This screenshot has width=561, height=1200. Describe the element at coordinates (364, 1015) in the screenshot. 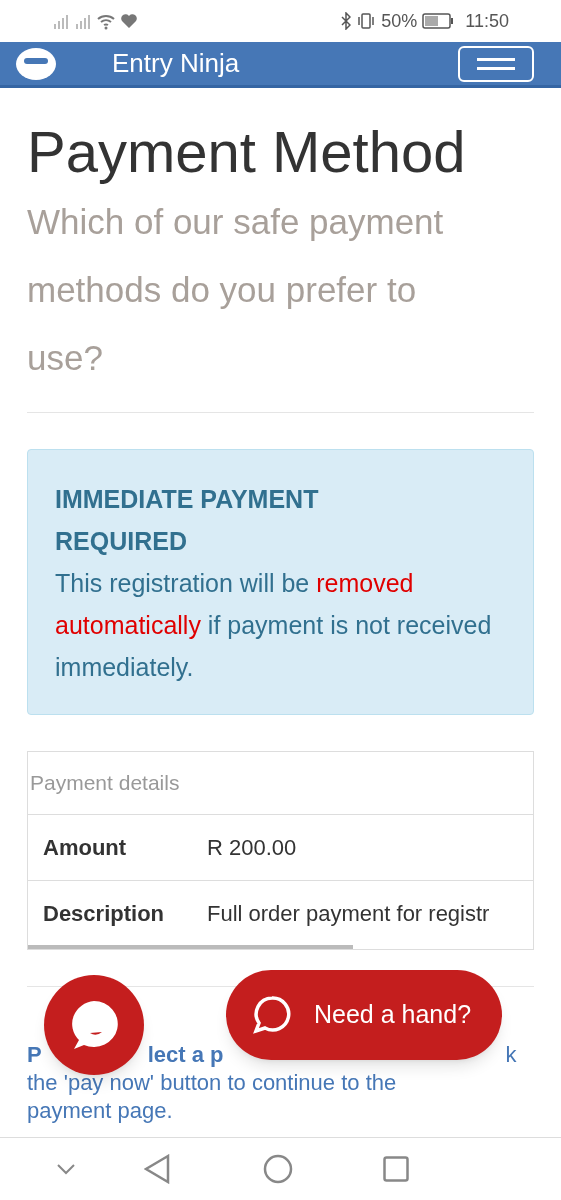

I see `need-a-hand-button: Need a hand?` at that location.